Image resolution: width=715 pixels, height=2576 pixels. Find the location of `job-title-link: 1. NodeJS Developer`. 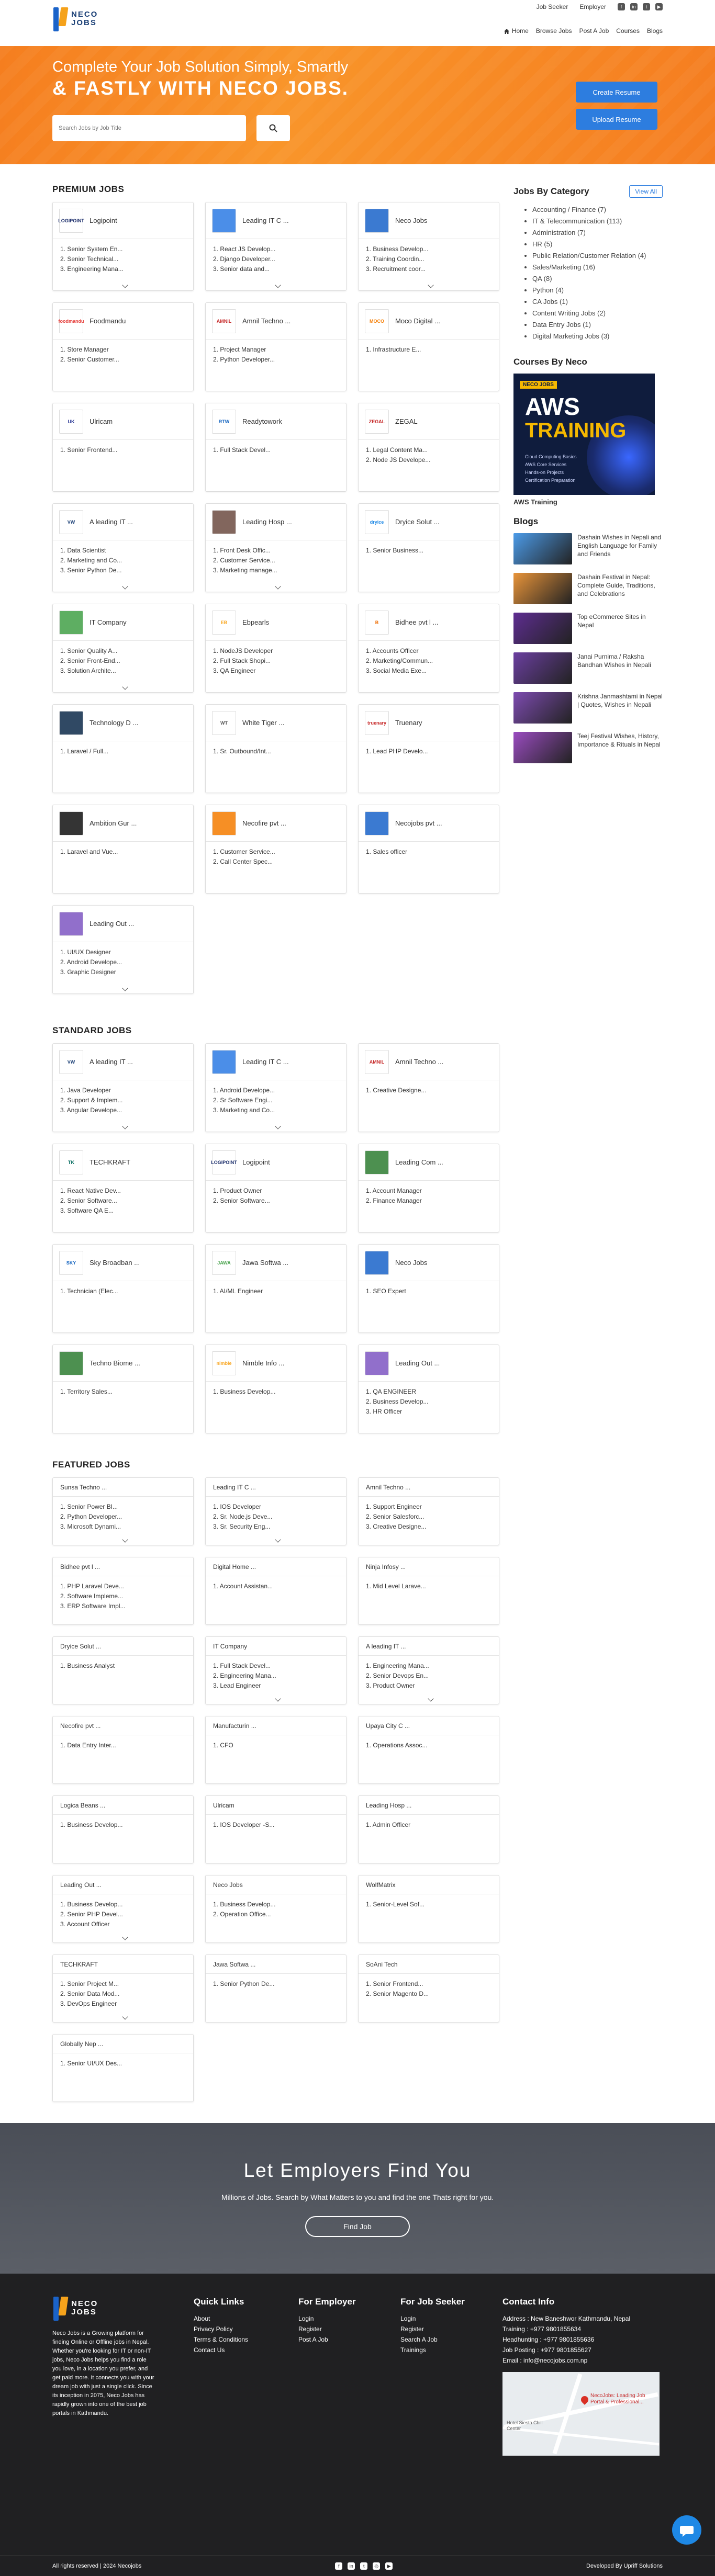

job-title-link: 1. NodeJS Developer is located at coordinates (276, 651).